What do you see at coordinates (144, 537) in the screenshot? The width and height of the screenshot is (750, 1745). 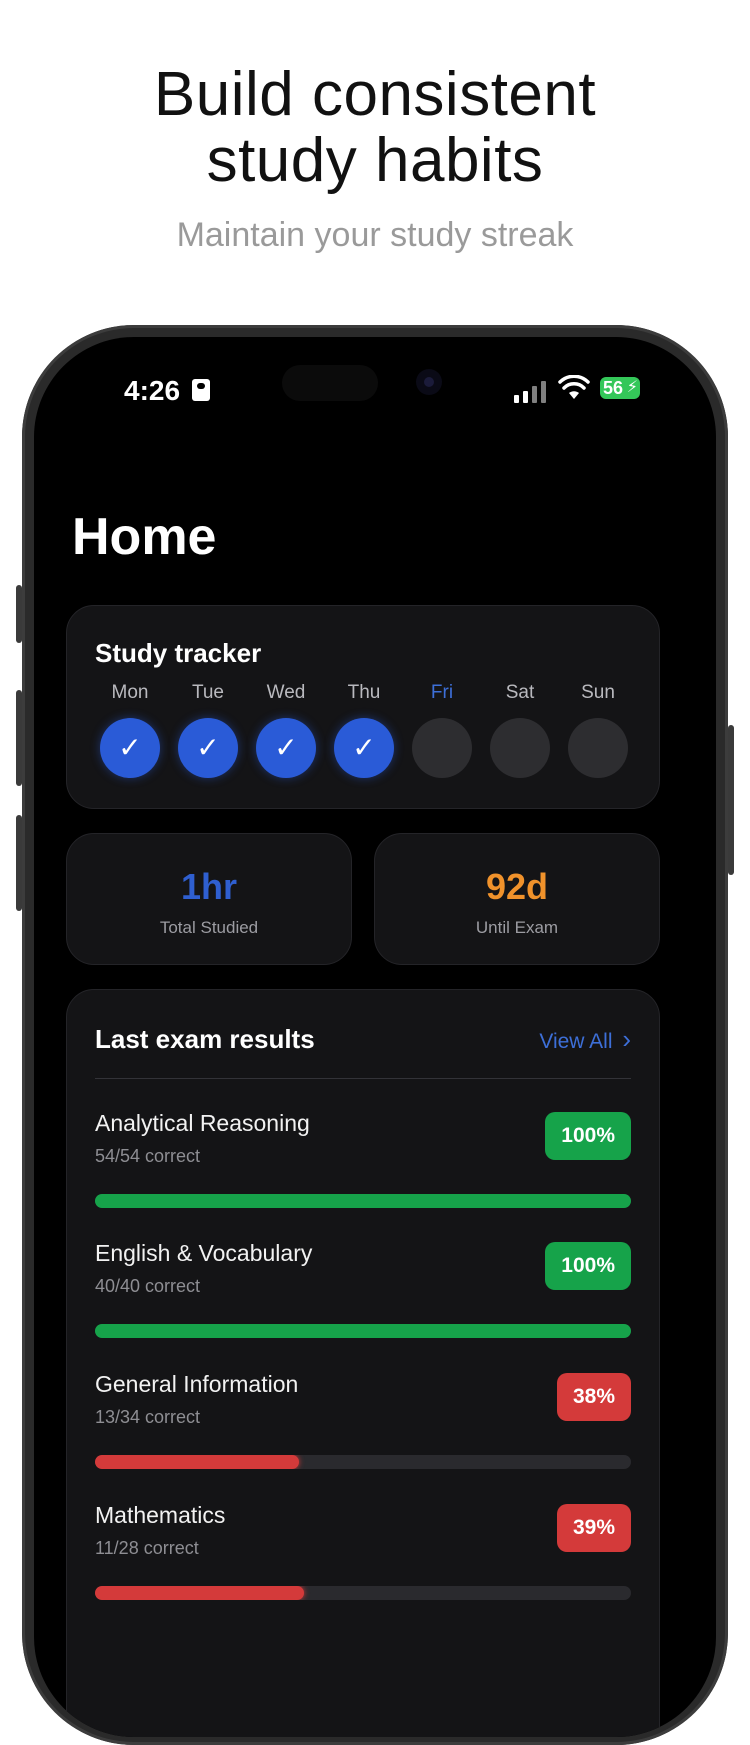 I see `page-title: Home` at bounding box center [144, 537].